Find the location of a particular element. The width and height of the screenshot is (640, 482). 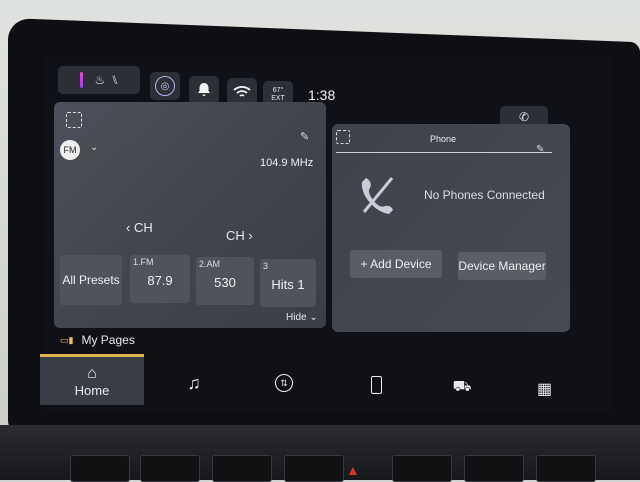

preset-number: 2.AM is located at coordinates (210, 264).